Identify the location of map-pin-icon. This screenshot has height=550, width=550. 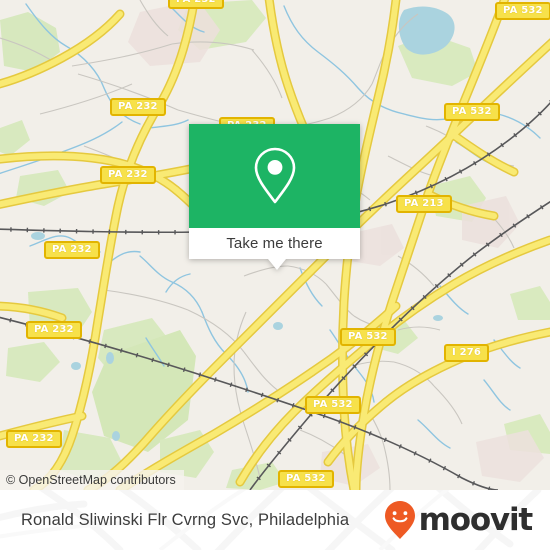
(274, 175).